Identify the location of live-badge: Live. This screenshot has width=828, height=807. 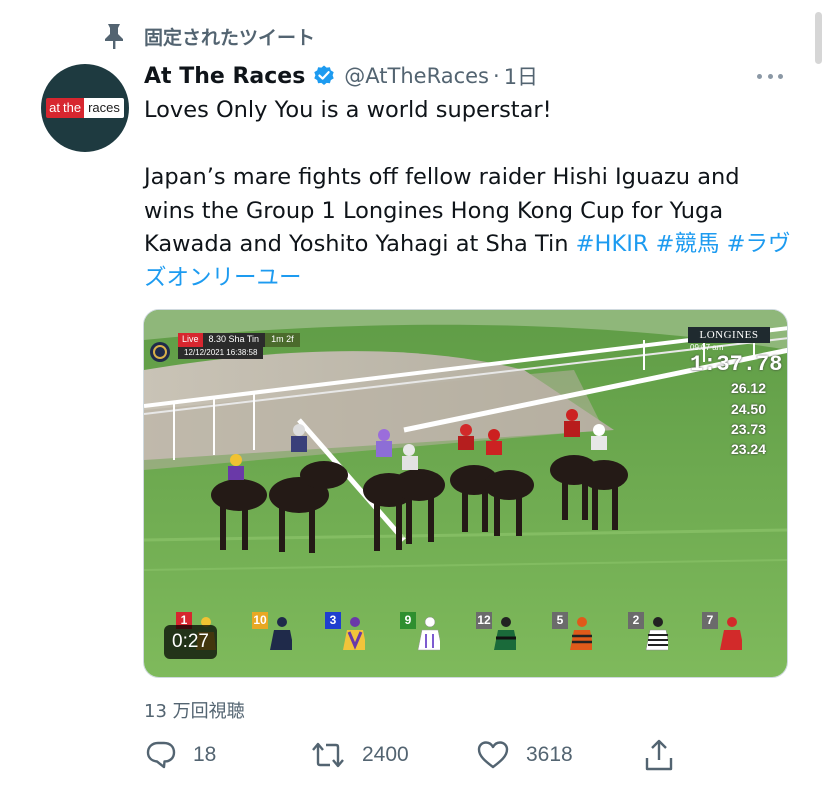
(190, 340).